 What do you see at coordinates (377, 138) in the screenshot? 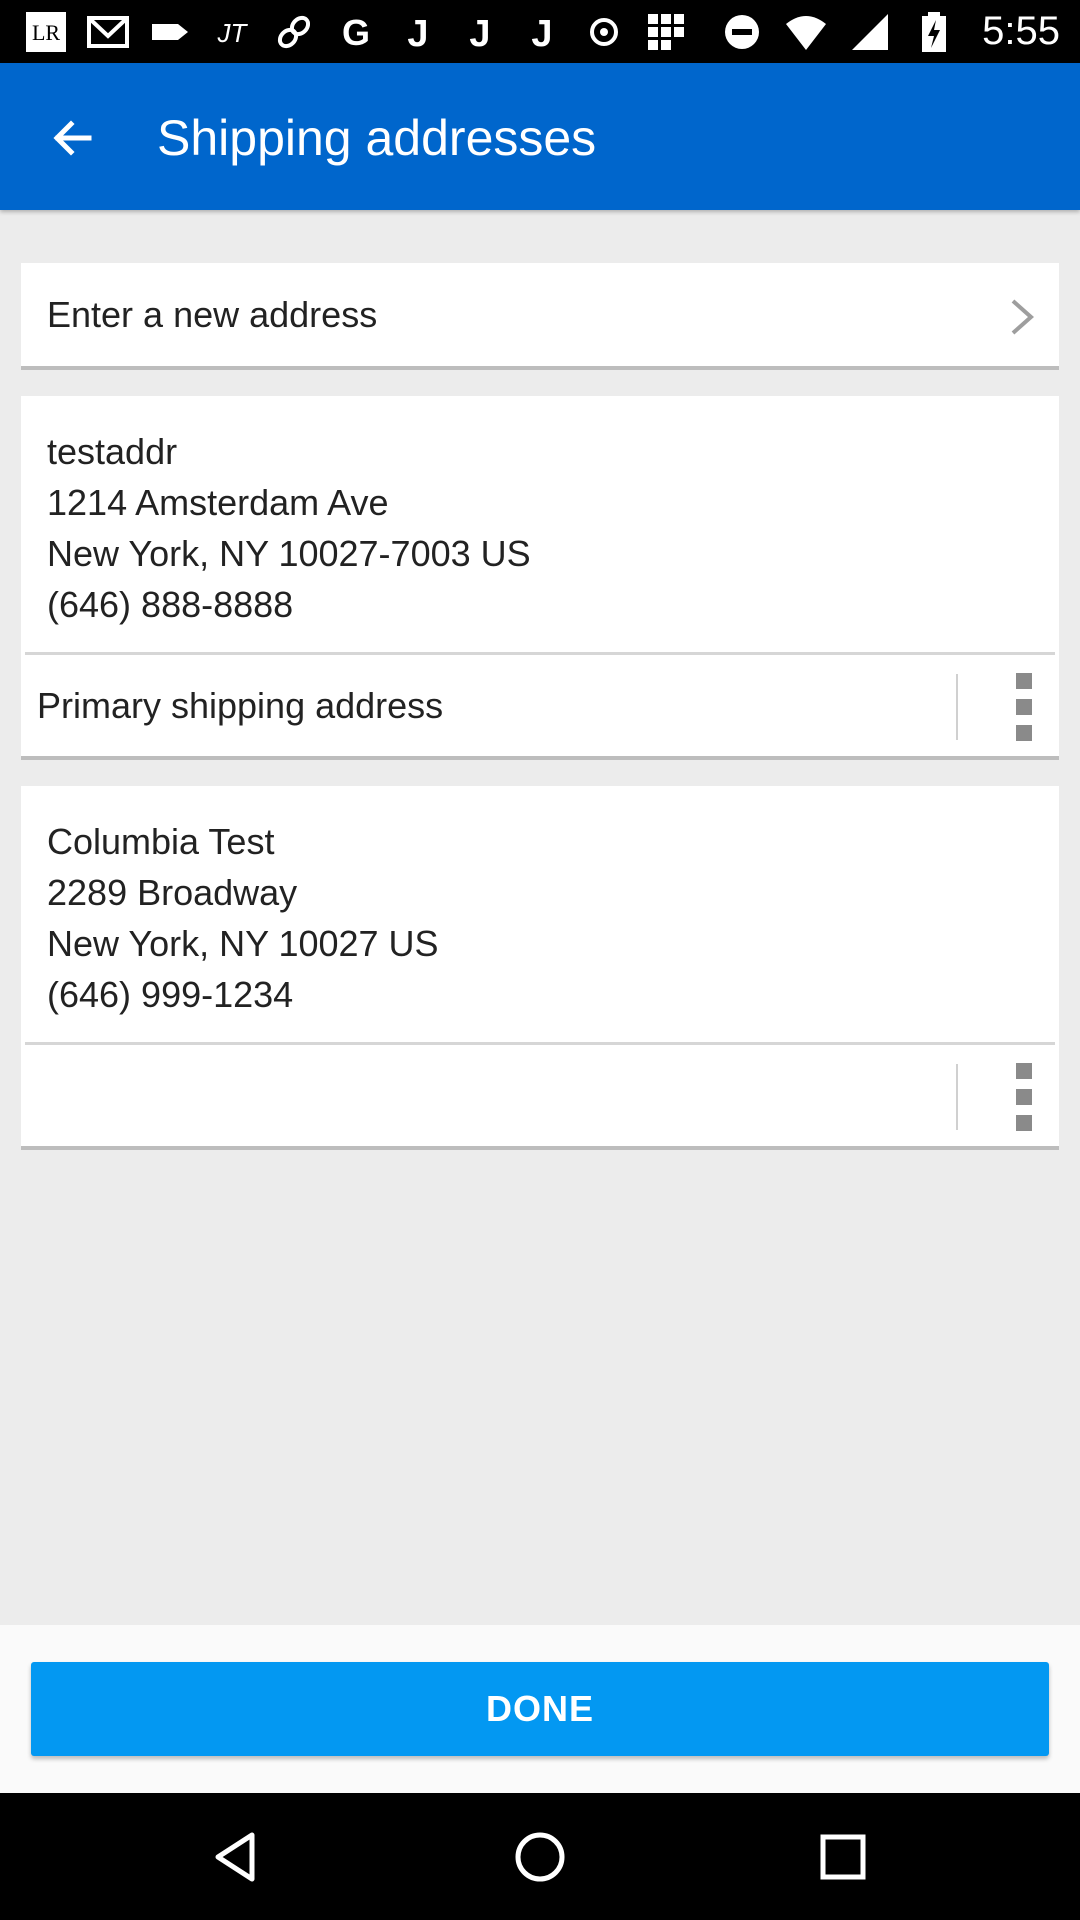
I see `page-title: Shipping addresses` at bounding box center [377, 138].